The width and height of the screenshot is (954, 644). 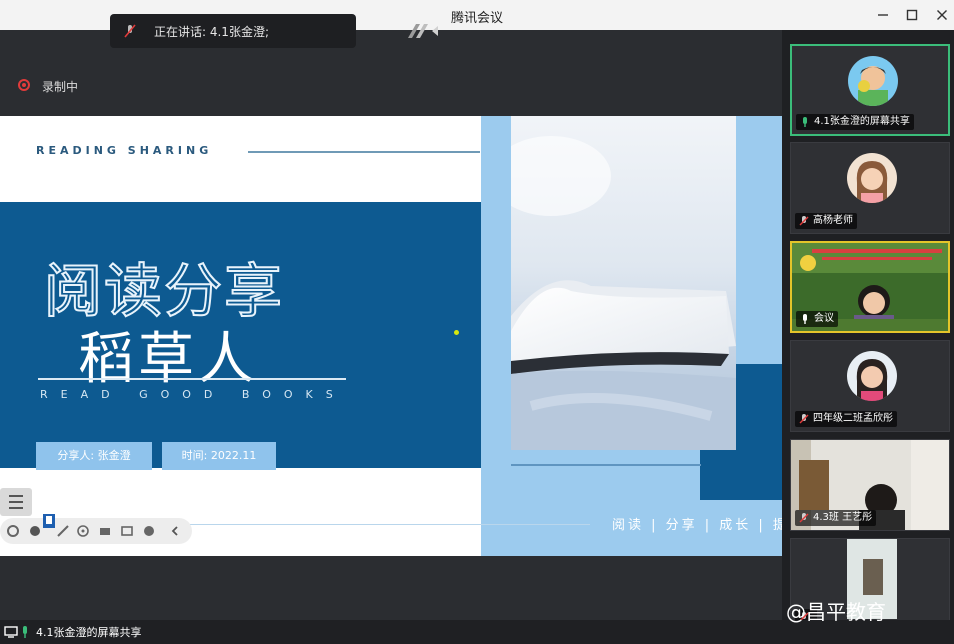 What do you see at coordinates (817, 319) in the screenshot?
I see `participant-name: 会议` at bounding box center [817, 319].